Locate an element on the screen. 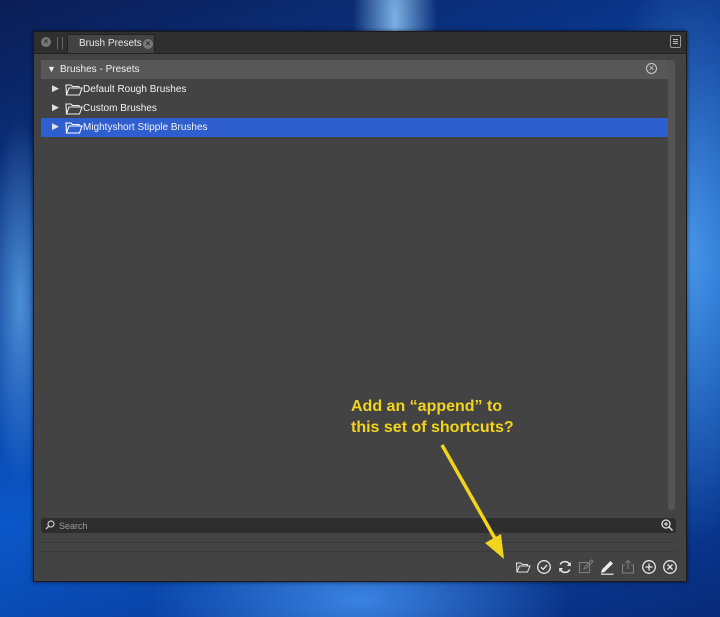 The height and width of the screenshot is (617, 720). edit-icon is located at coordinates (586, 566).